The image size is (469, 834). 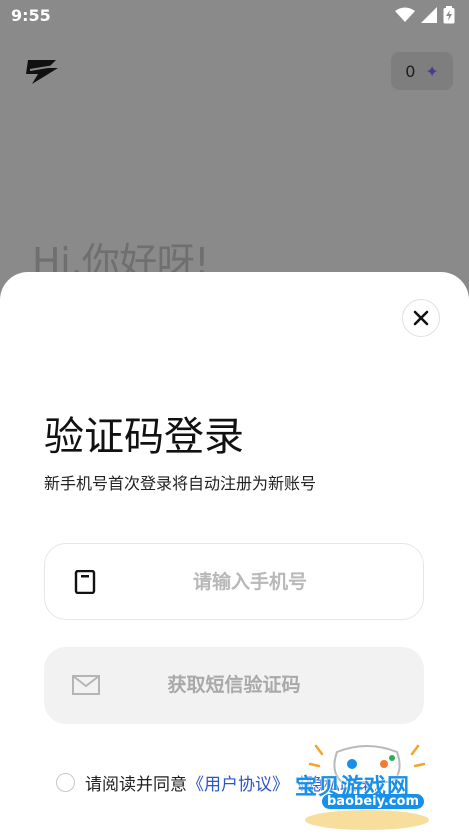 What do you see at coordinates (238, 782) in the screenshot?
I see `user-agreement-link: 《用户协议》` at bounding box center [238, 782].